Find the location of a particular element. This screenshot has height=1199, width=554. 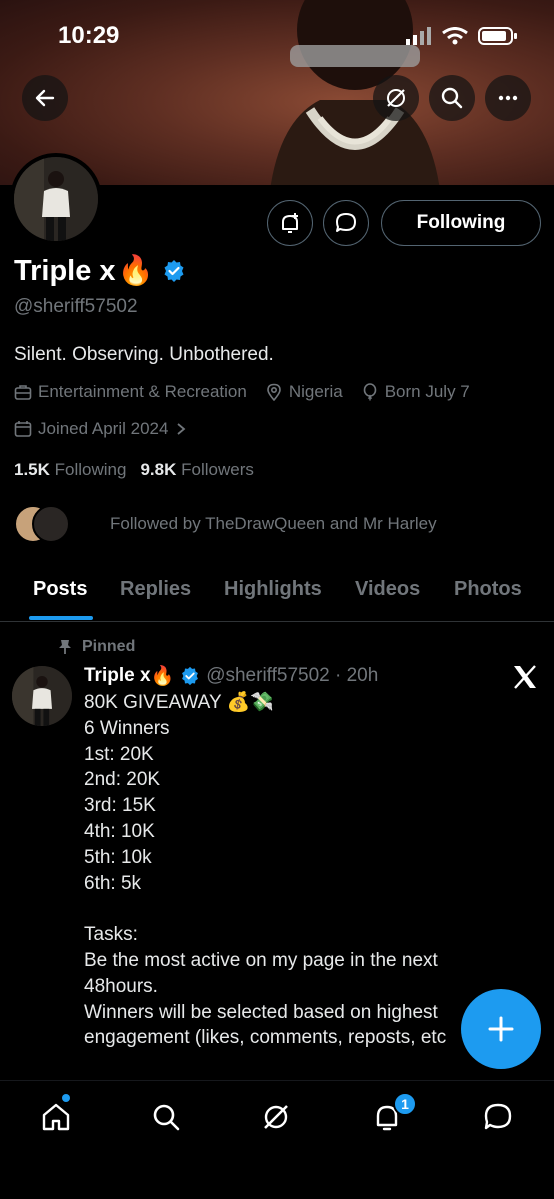

followers-count-link: 9.8K Followers is located at coordinates (196, 470).